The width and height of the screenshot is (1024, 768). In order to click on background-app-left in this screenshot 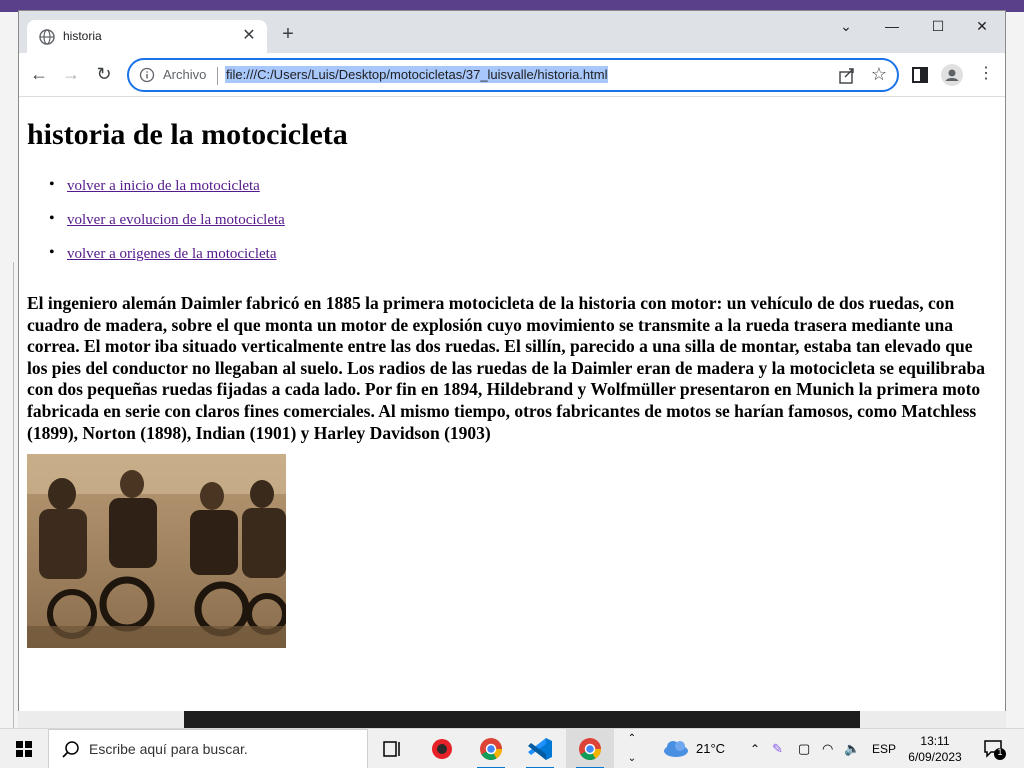, I will do `click(9, 372)`.